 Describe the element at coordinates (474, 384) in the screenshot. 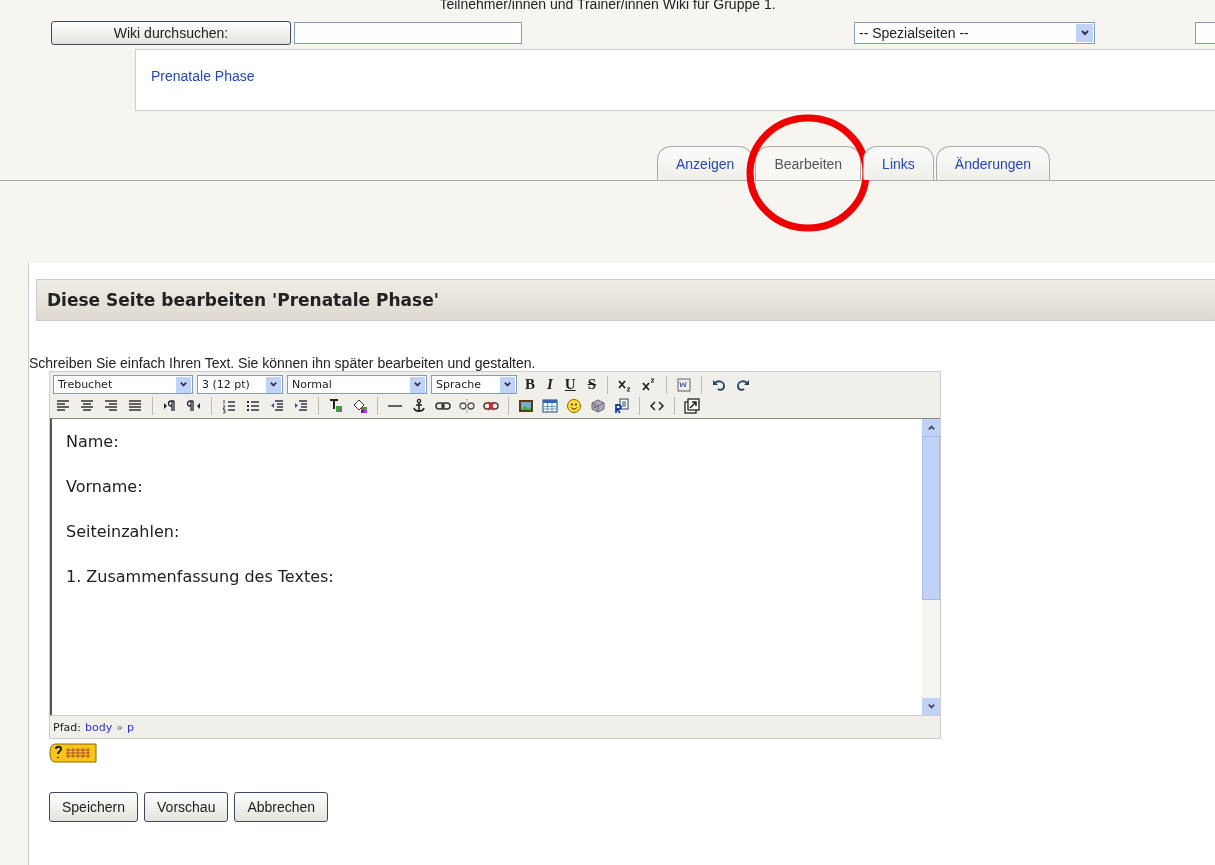

I see `toolbar-dropdown: Sprache` at that location.